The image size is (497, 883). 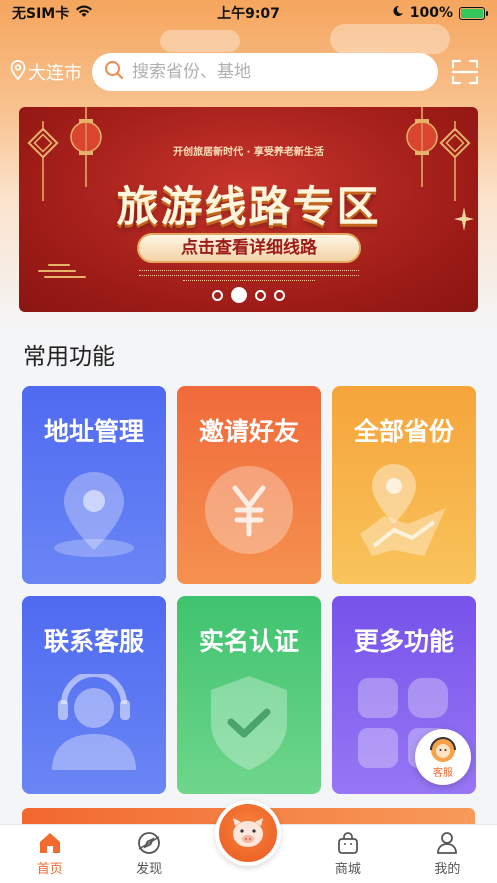 I want to click on tile-contact-service: 联系客服, so click(x=94, y=695).